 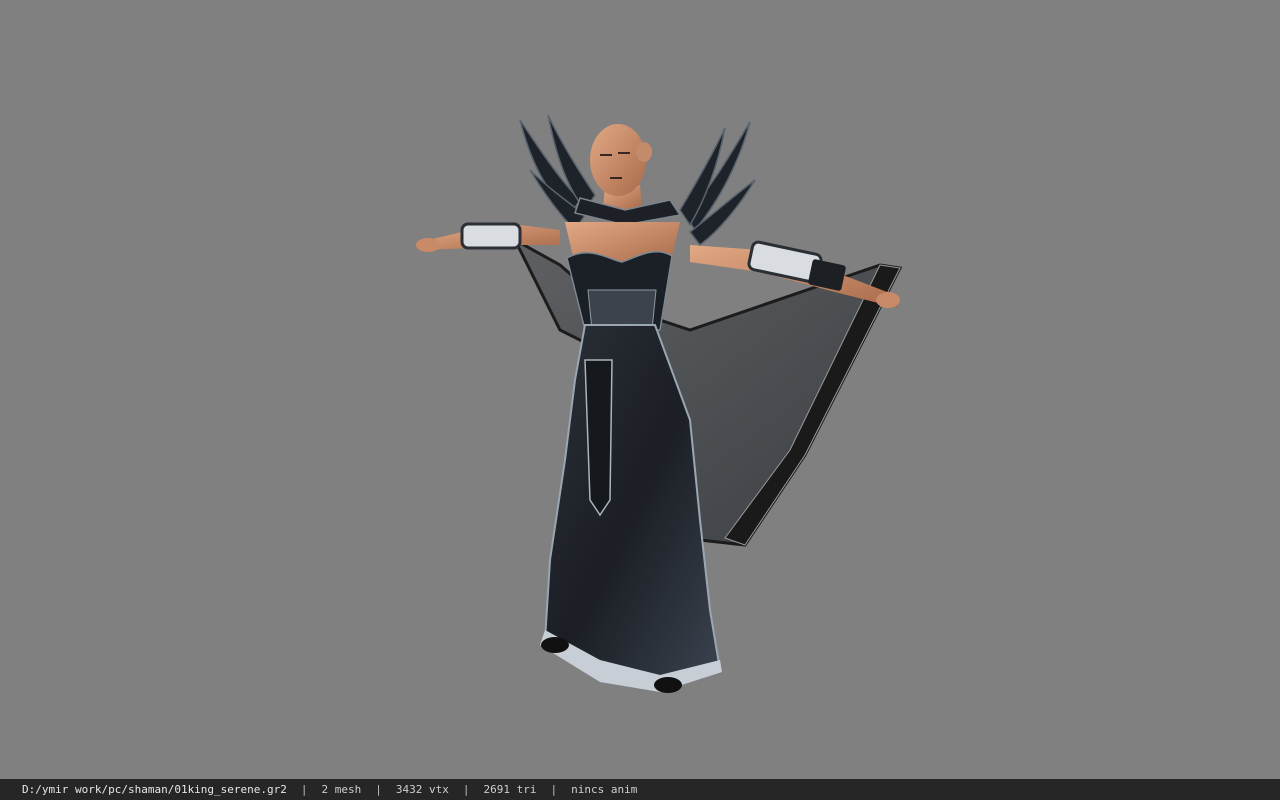 What do you see at coordinates (644, 152) in the screenshot?
I see `hair-bun` at bounding box center [644, 152].